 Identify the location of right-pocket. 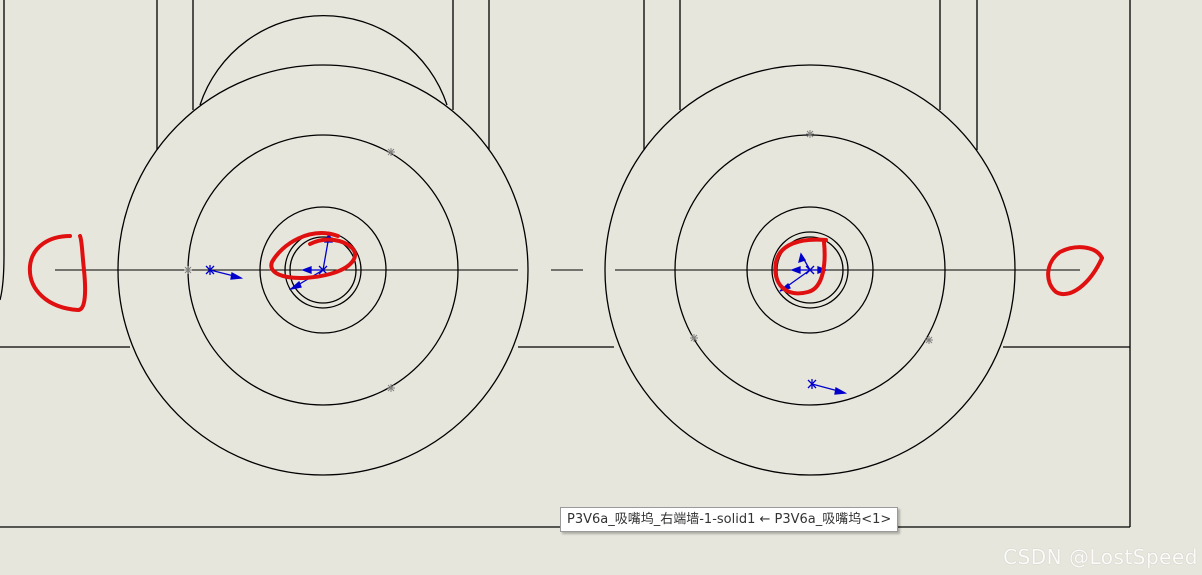
(810, 75).